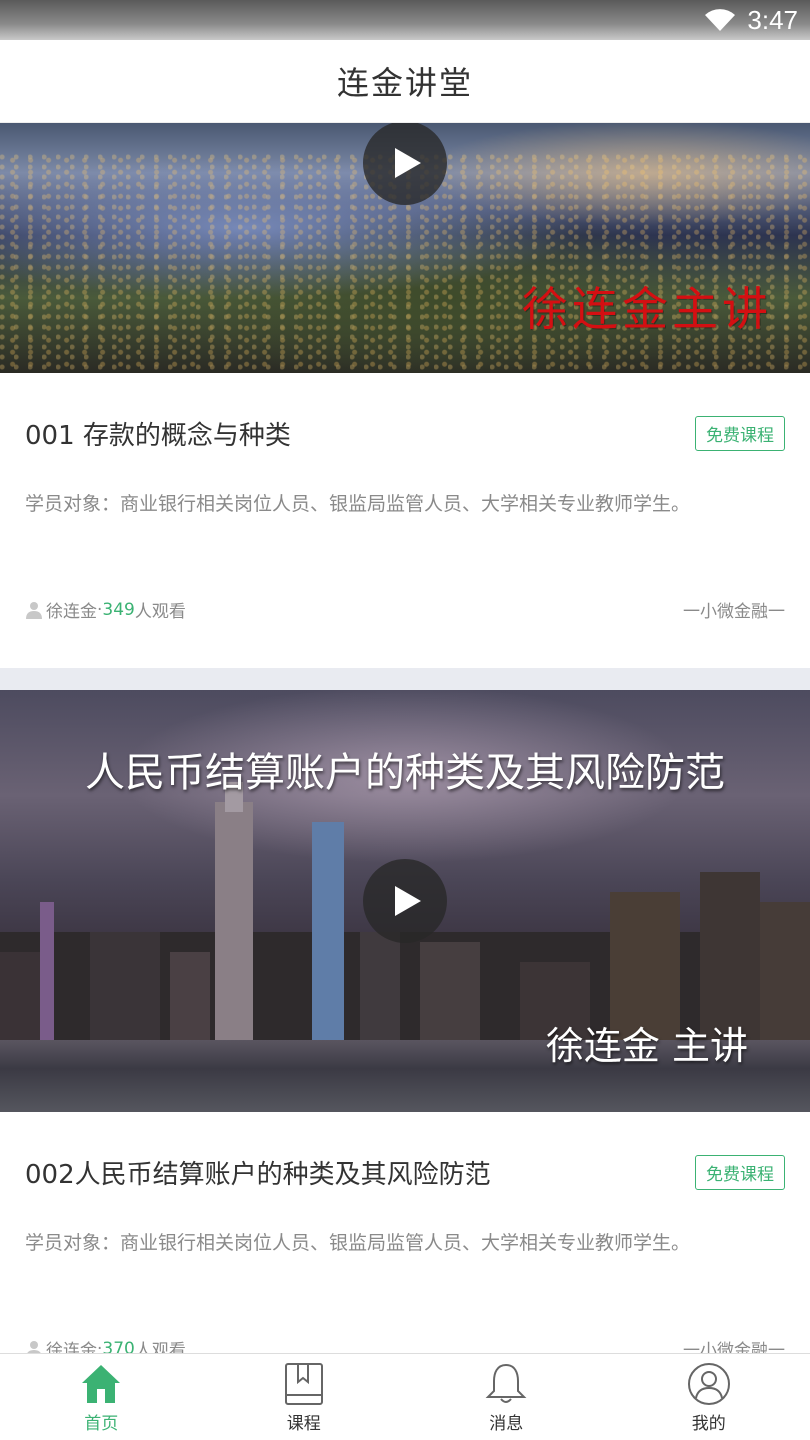 The image size is (810, 1440). What do you see at coordinates (158, 433) in the screenshot?
I see `course-title: 001 存款的概念与种类` at bounding box center [158, 433].